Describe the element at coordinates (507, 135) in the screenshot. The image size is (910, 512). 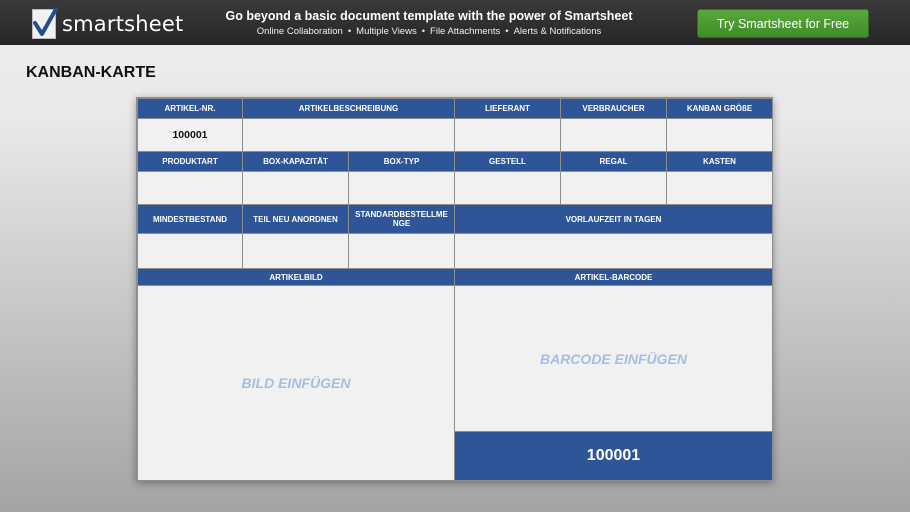
I see `value-lieferant` at that location.